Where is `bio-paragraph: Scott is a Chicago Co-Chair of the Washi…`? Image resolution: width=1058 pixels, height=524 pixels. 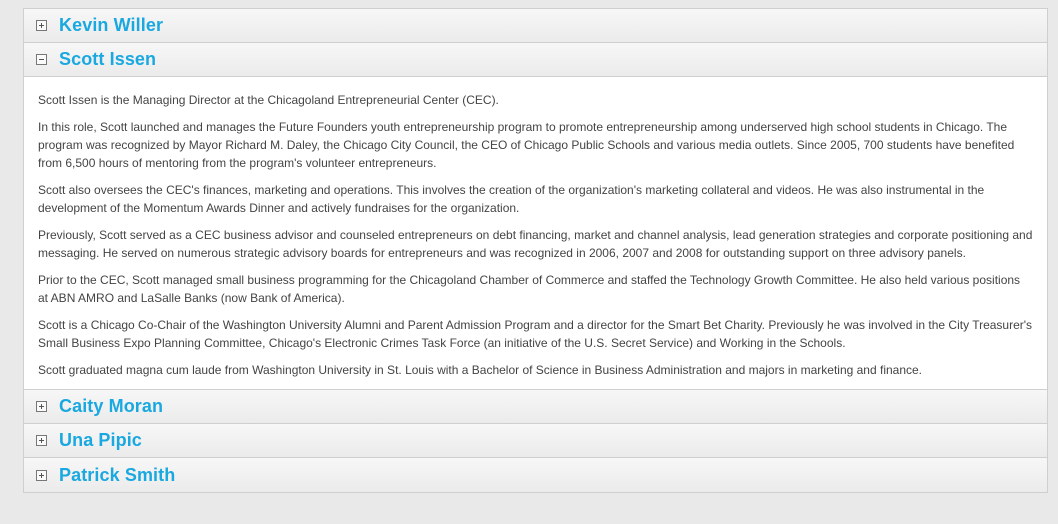 bio-paragraph: Scott is a Chicago Co-Chair of the Washi… is located at coordinates (535, 334).